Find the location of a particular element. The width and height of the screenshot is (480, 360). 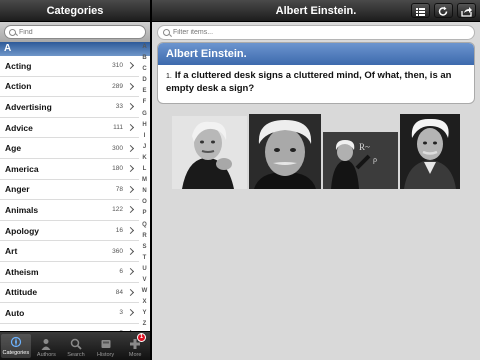

category-count: 122 is located at coordinates (117, 210).